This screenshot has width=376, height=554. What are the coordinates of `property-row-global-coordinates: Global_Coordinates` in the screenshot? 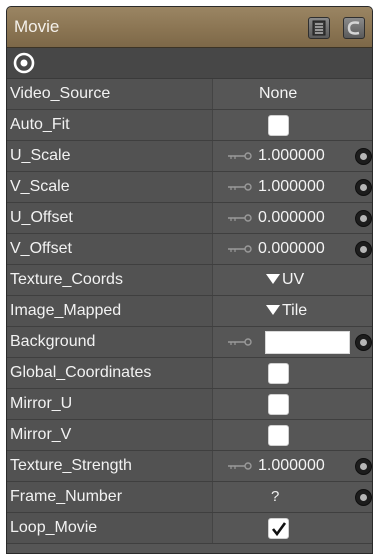 It's located at (189, 373).